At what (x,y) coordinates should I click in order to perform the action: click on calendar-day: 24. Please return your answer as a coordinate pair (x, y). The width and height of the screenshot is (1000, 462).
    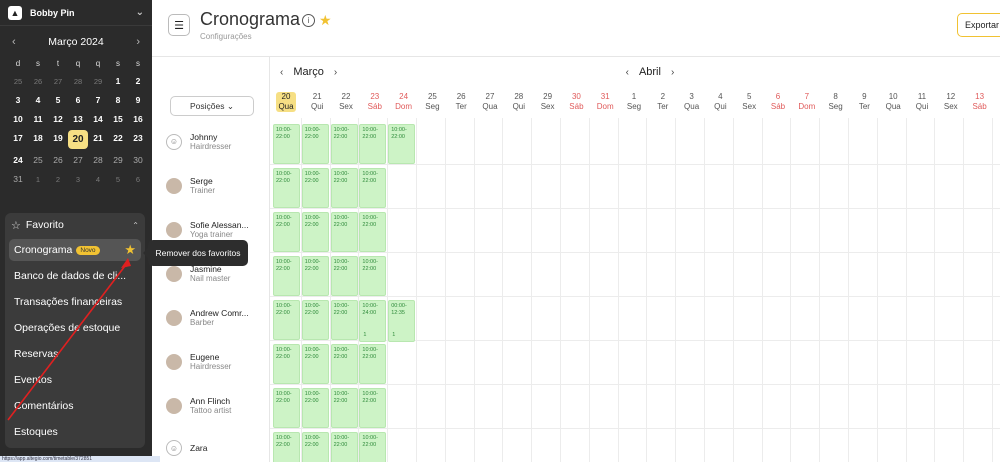
    Looking at the image, I should click on (18, 160).